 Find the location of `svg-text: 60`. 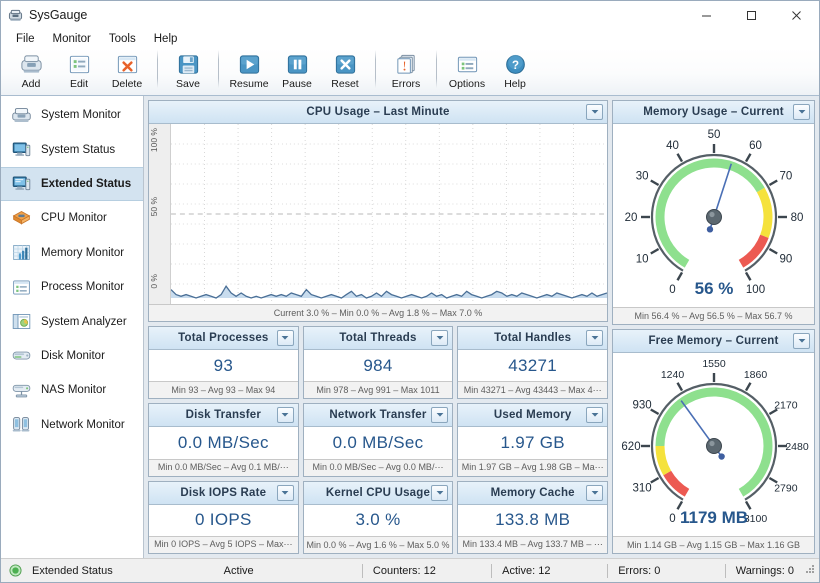

svg-text: 60 is located at coordinates (755, 146).